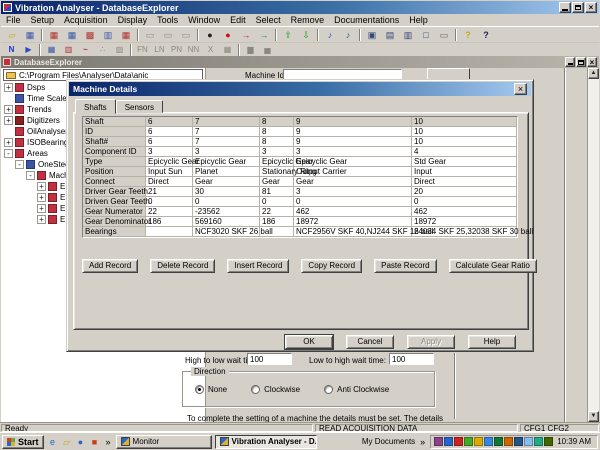 The height and width of the screenshot is (450, 600). Describe the element at coordinates (246, 35) in the screenshot. I see `step-forward-icon: →` at that location.